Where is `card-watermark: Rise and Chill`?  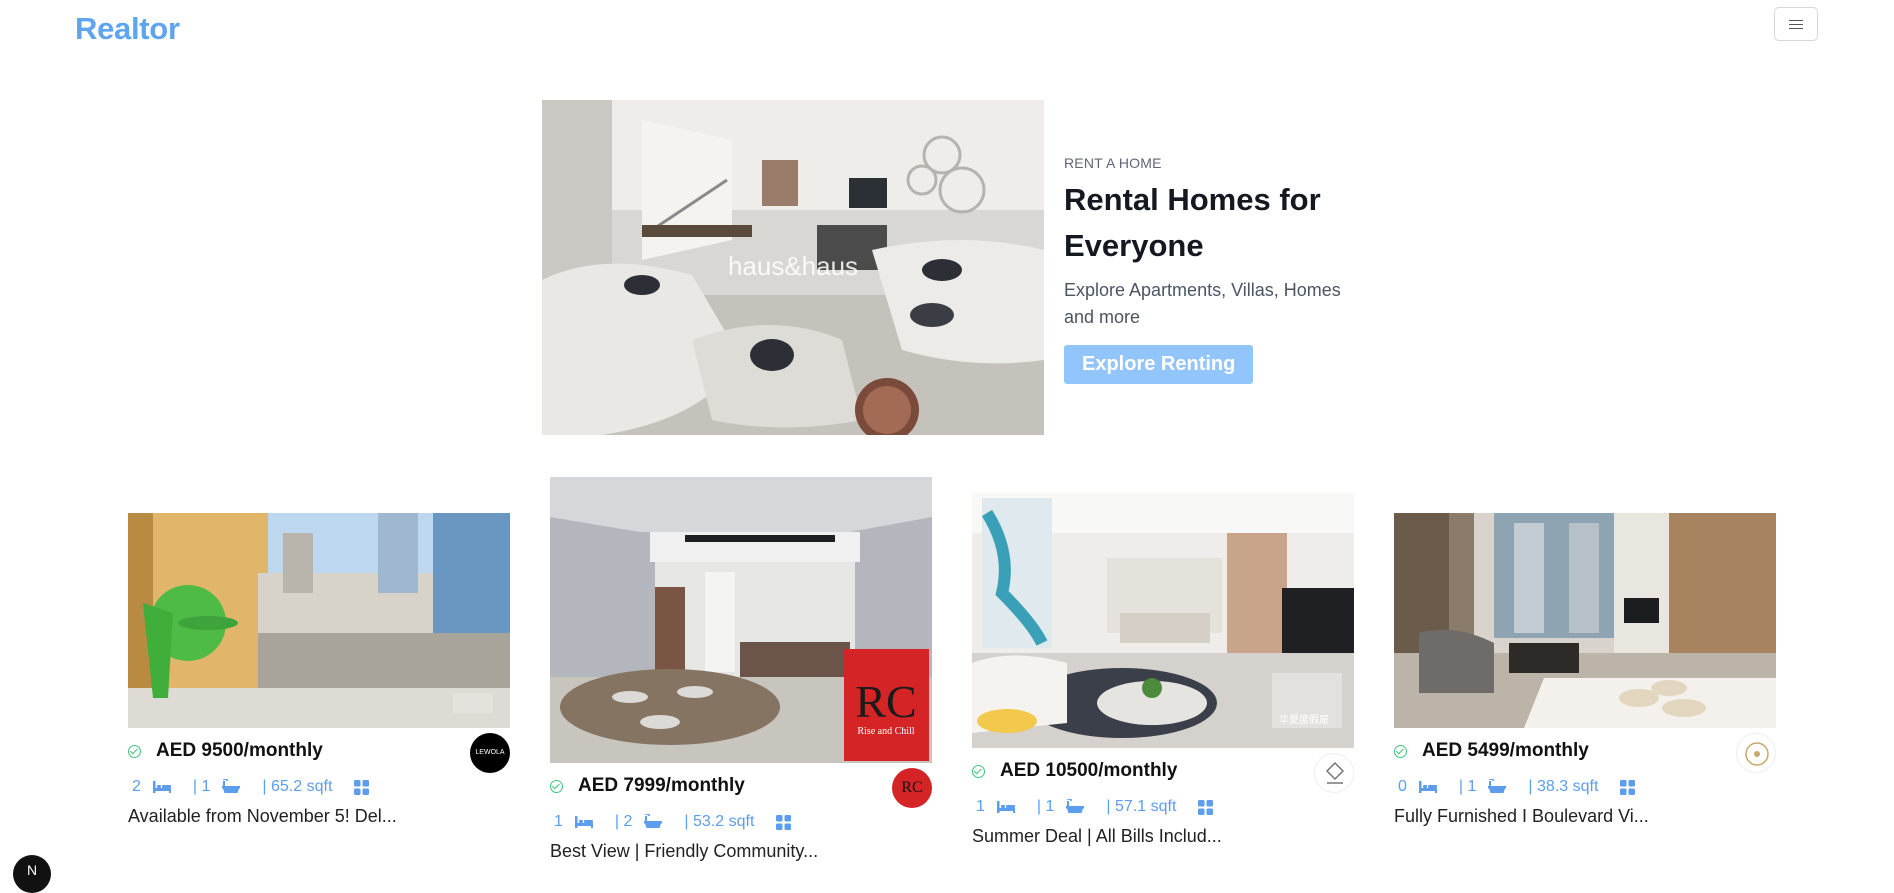 card-watermark: Rise and Chill is located at coordinates (885, 731).